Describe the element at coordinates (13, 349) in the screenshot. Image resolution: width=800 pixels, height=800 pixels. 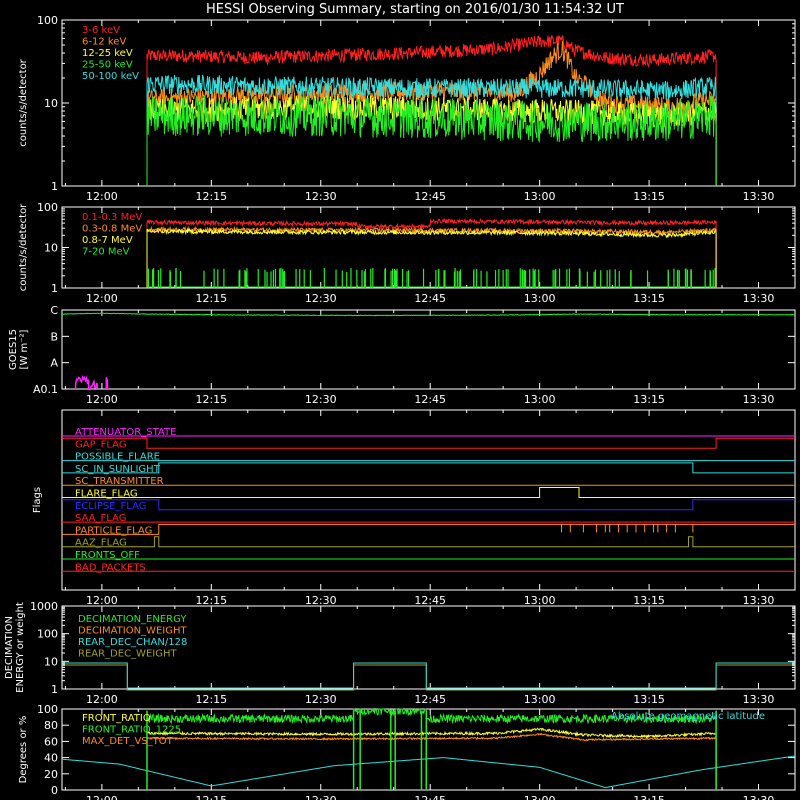
I see `y-axis-label: GOES15` at that location.